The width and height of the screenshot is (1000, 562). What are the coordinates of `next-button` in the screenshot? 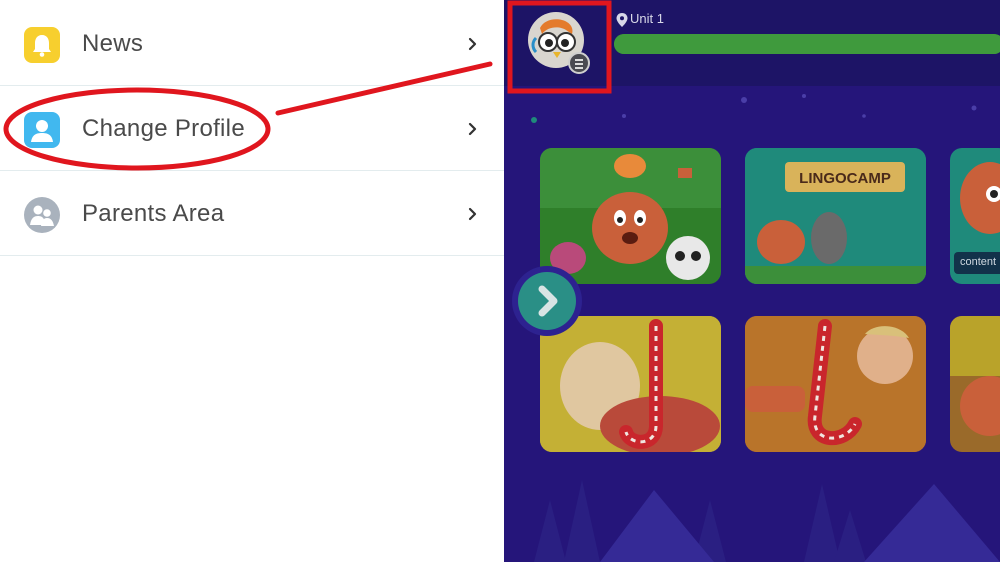 It's located at (547, 301).